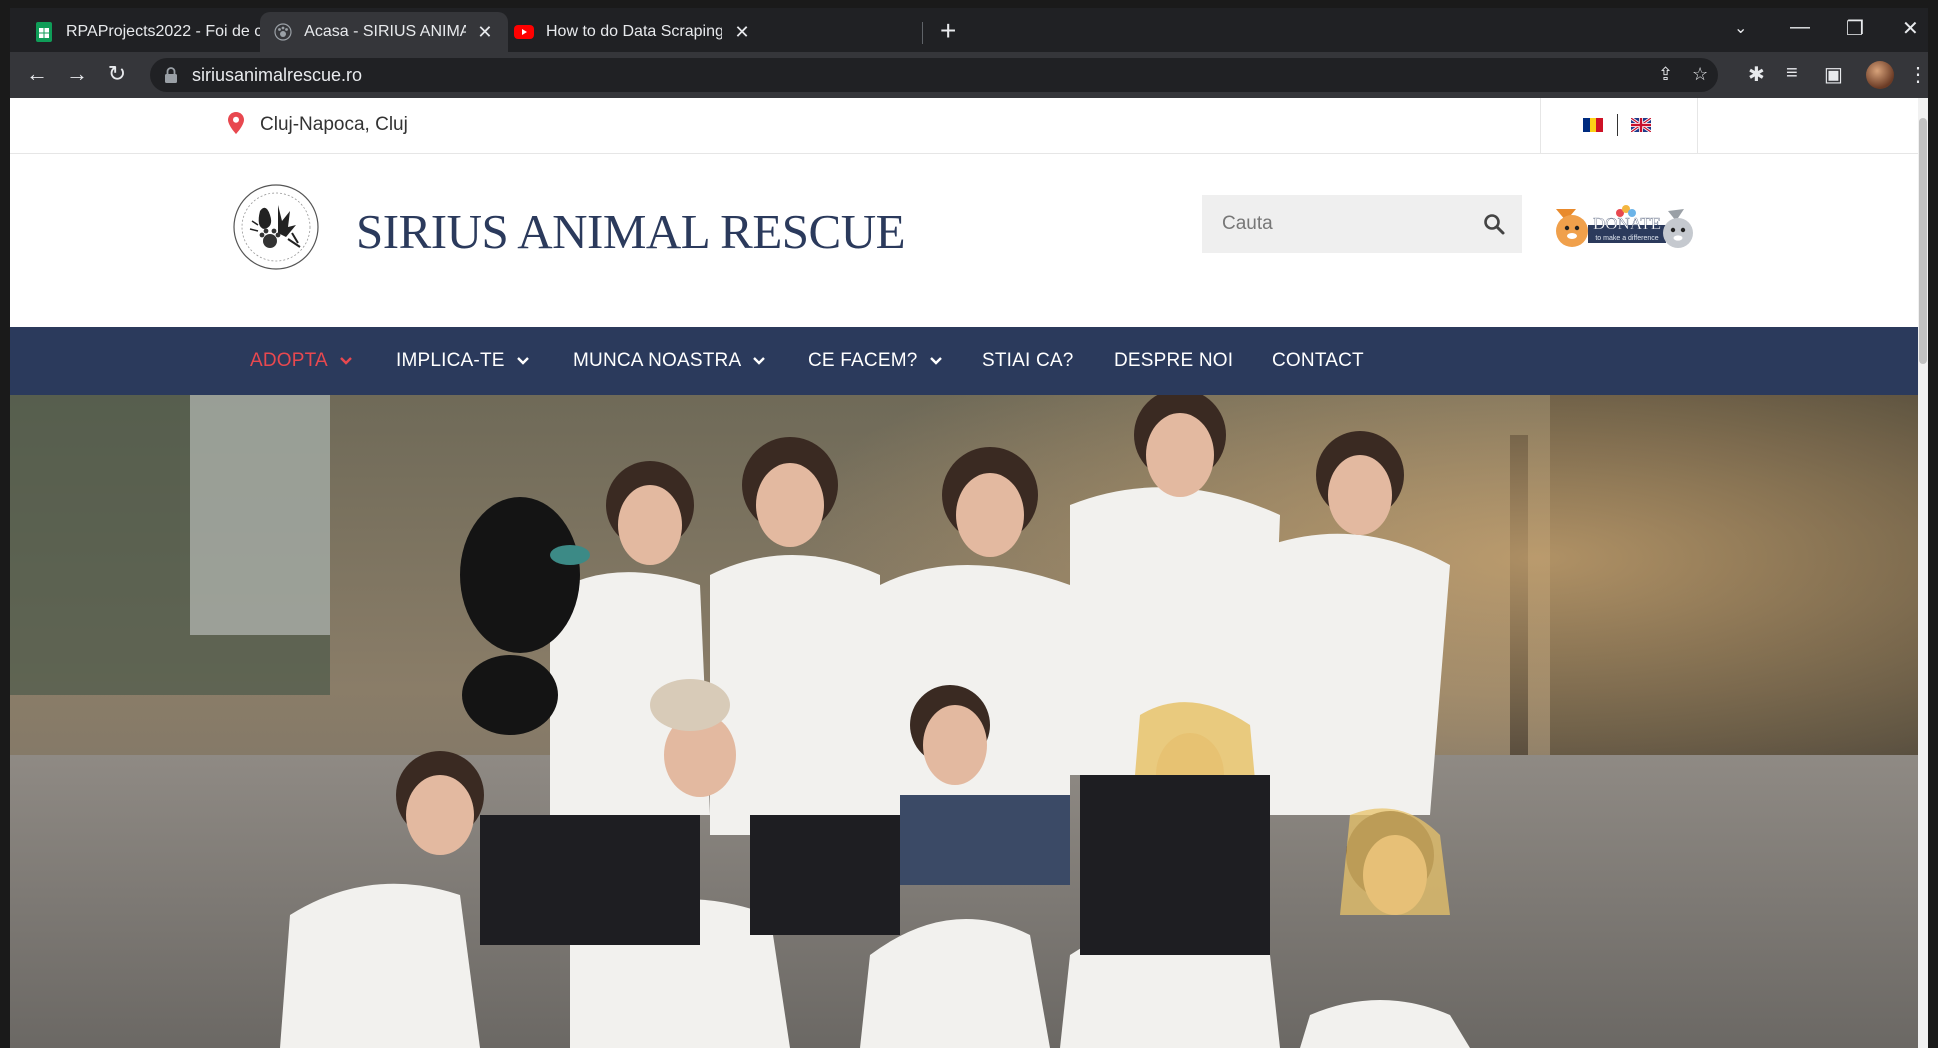 This screenshot has width=1938, height=1048. What do you see at coordinates (236, 123) in the screenshot?
I see `location-pin-icon` at bounding box center [236, 123].